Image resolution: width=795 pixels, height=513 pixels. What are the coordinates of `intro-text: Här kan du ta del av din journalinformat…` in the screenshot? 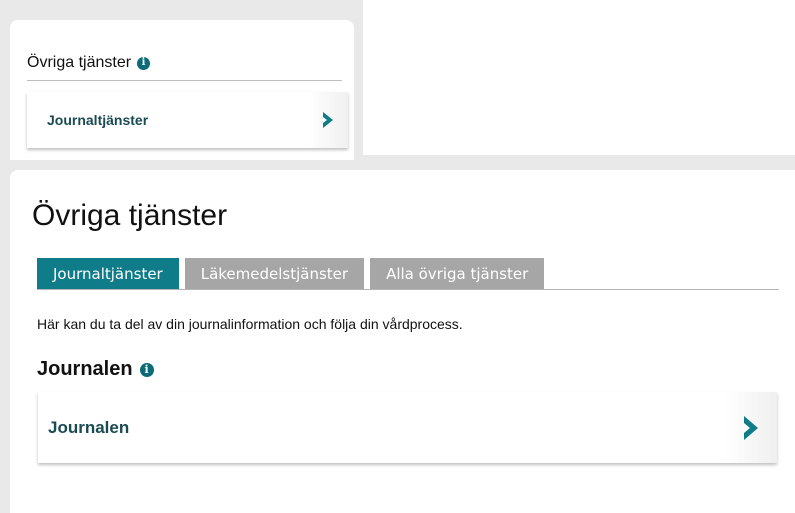 It's located at (250, 324).